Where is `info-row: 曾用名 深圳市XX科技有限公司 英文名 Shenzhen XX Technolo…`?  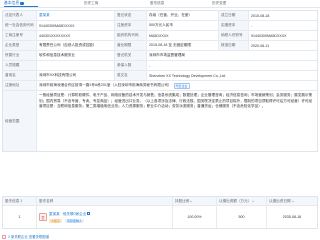 info-row: 曾用名 深圳市XX科技有限公司 英文名 Shenzhen XX Technolo… is located at coordinates (160, 76).